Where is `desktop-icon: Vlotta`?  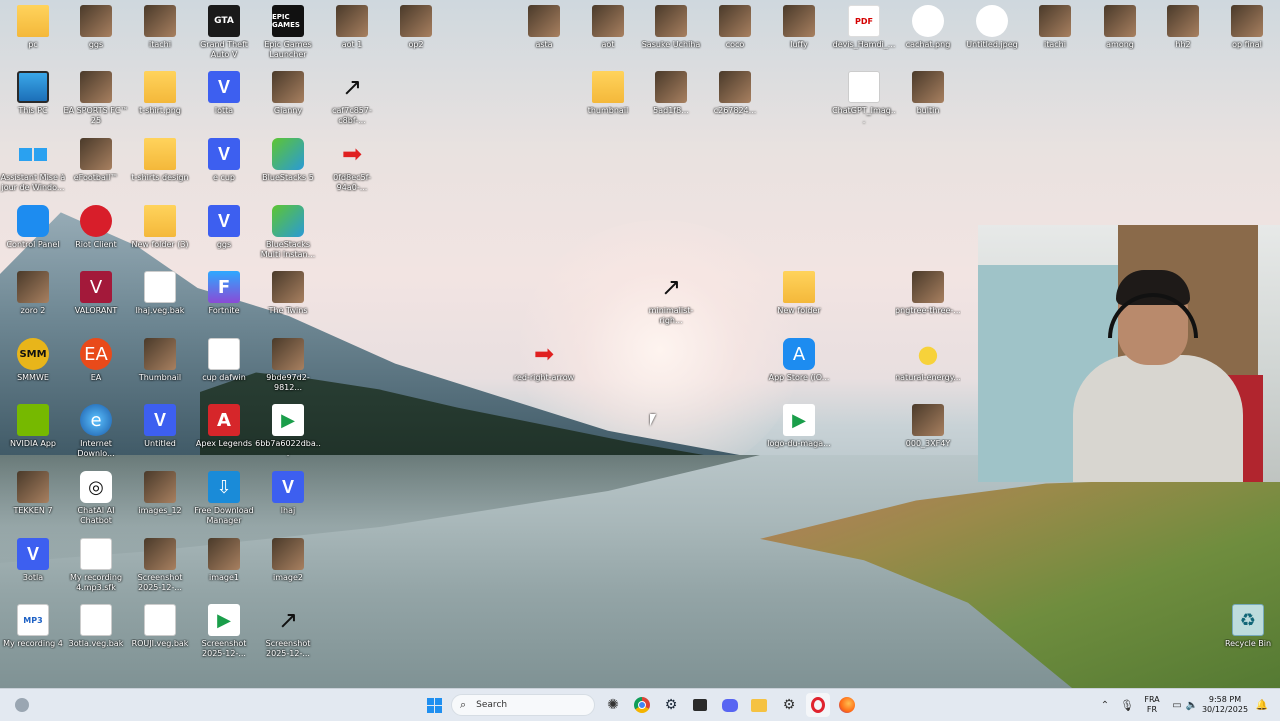 desktop-icon: Vlotta is located at coordinates (224, 93).